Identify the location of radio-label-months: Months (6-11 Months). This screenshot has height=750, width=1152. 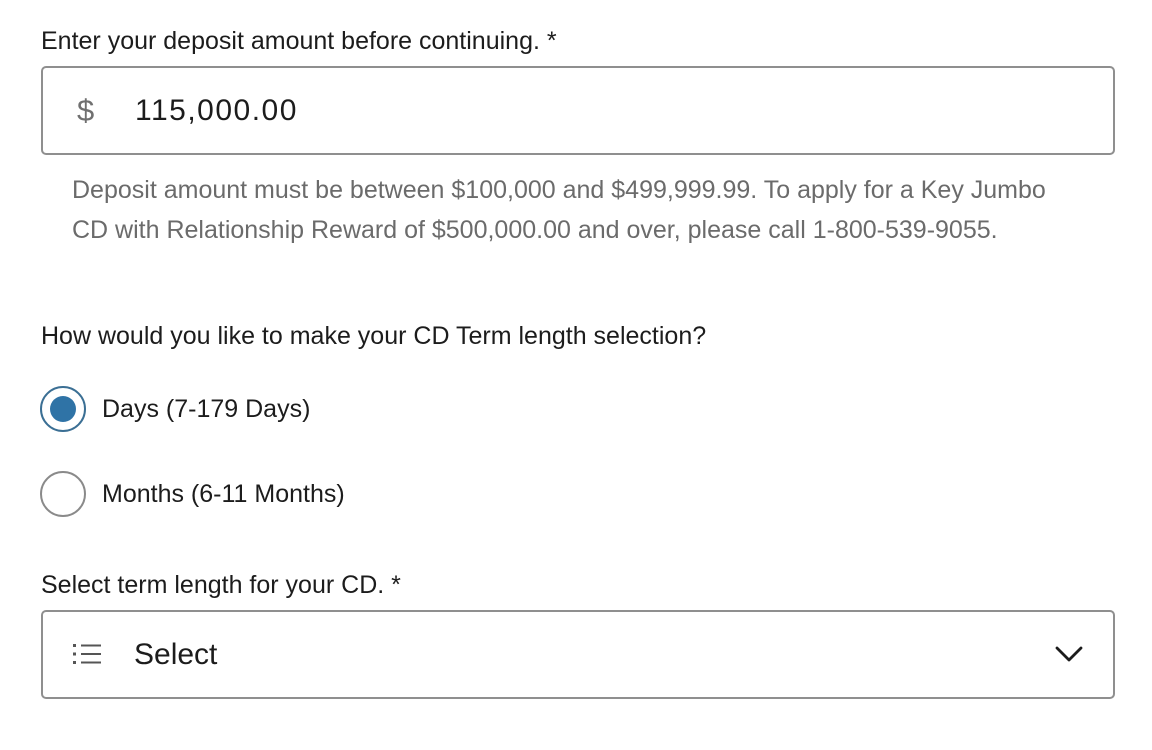
(223, 493).